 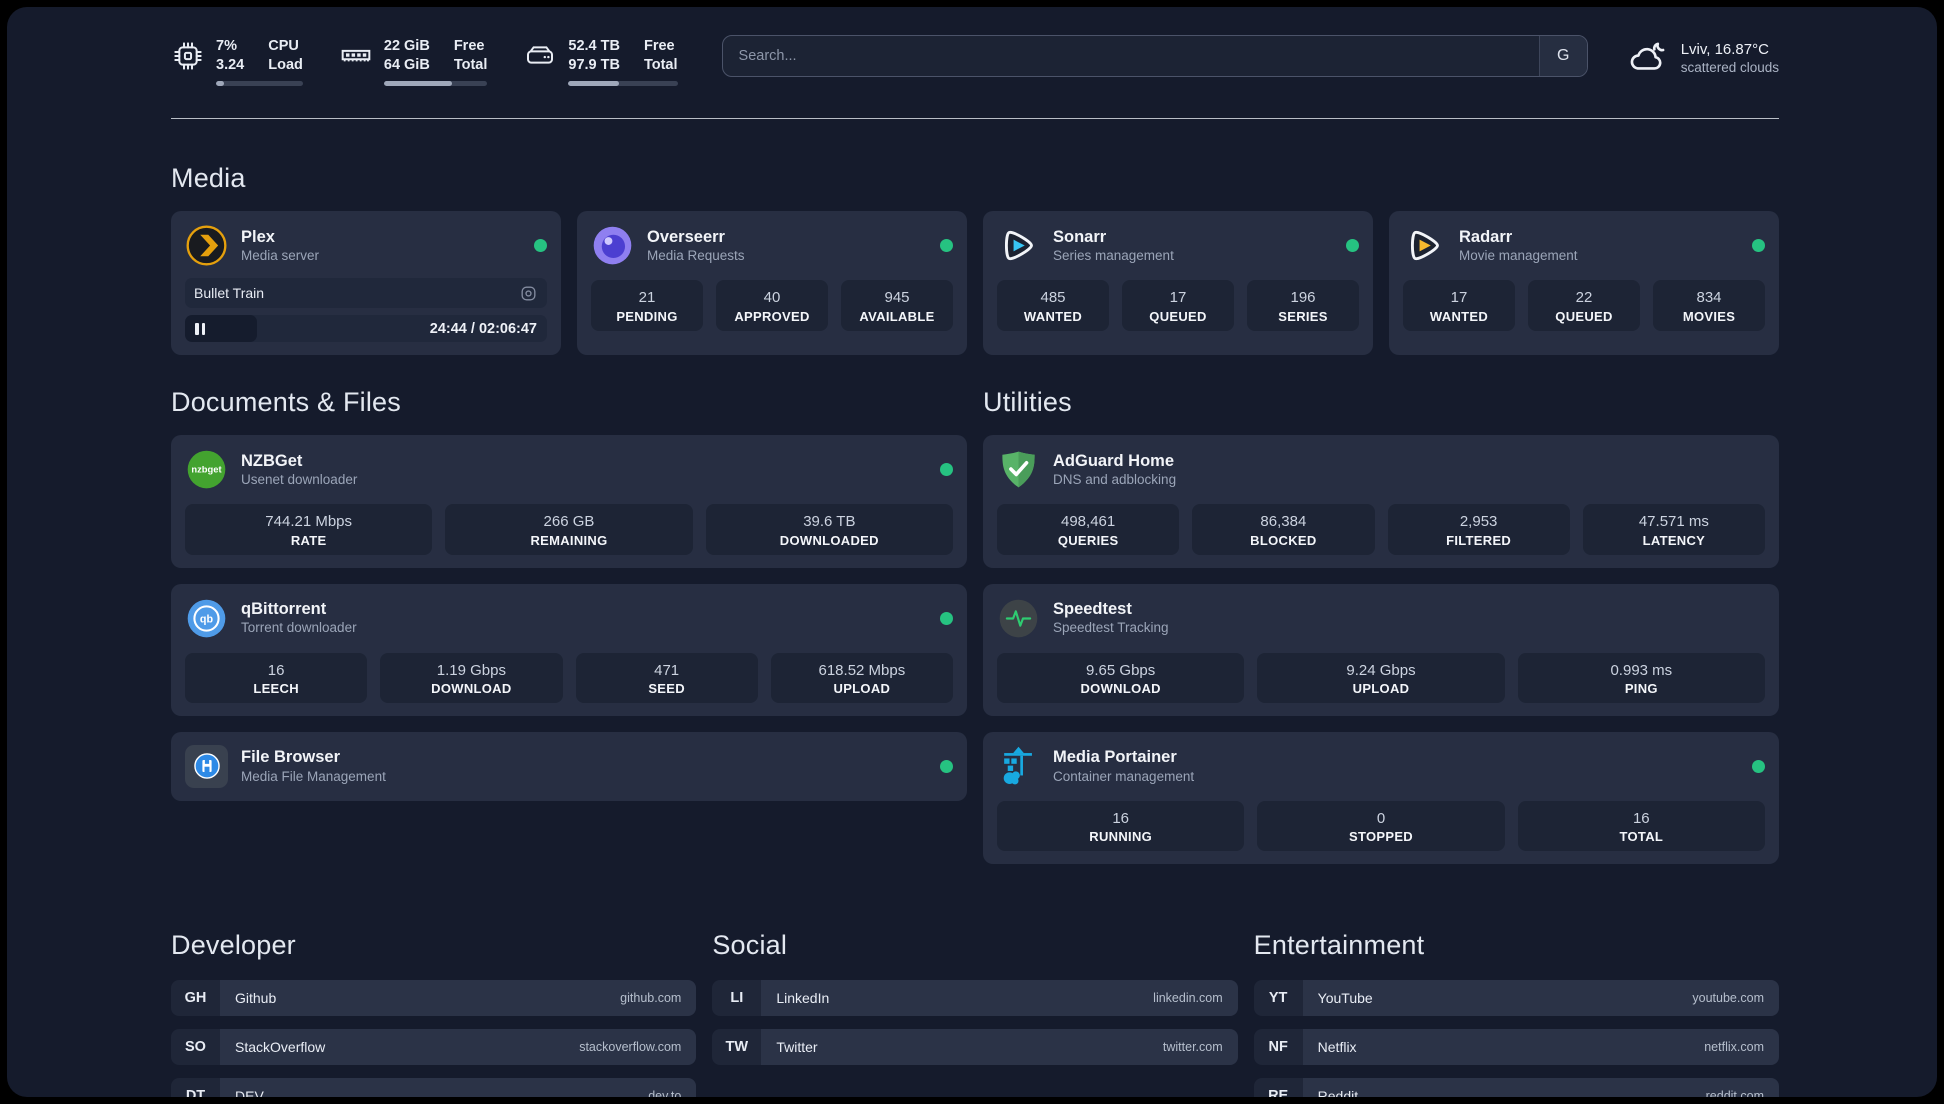 I want to click on search-provider-button: G, so click(x=1562, y=56).